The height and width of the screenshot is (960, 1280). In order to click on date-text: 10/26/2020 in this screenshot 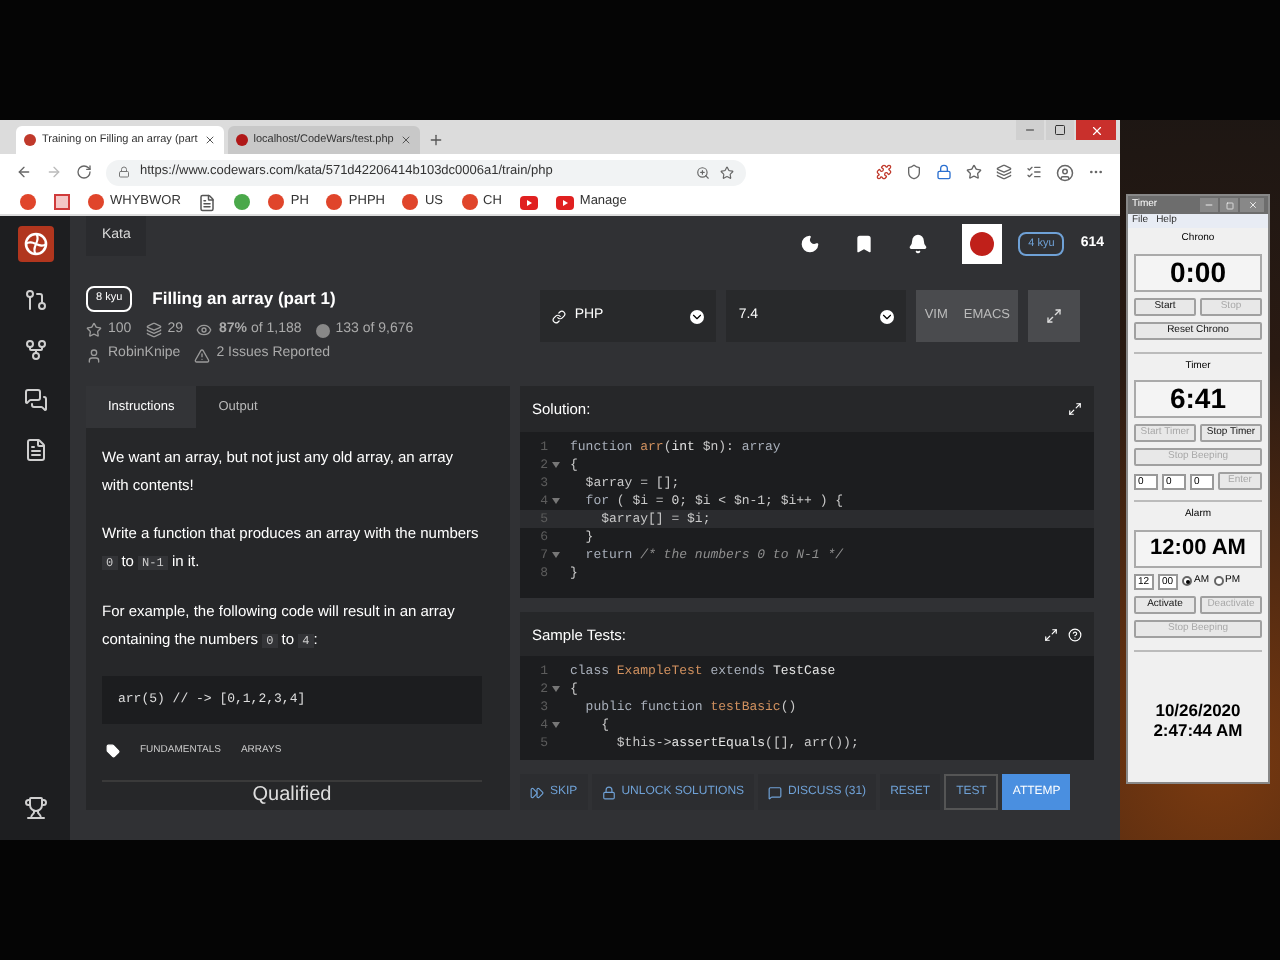, I will do `click(1198, 709)`.